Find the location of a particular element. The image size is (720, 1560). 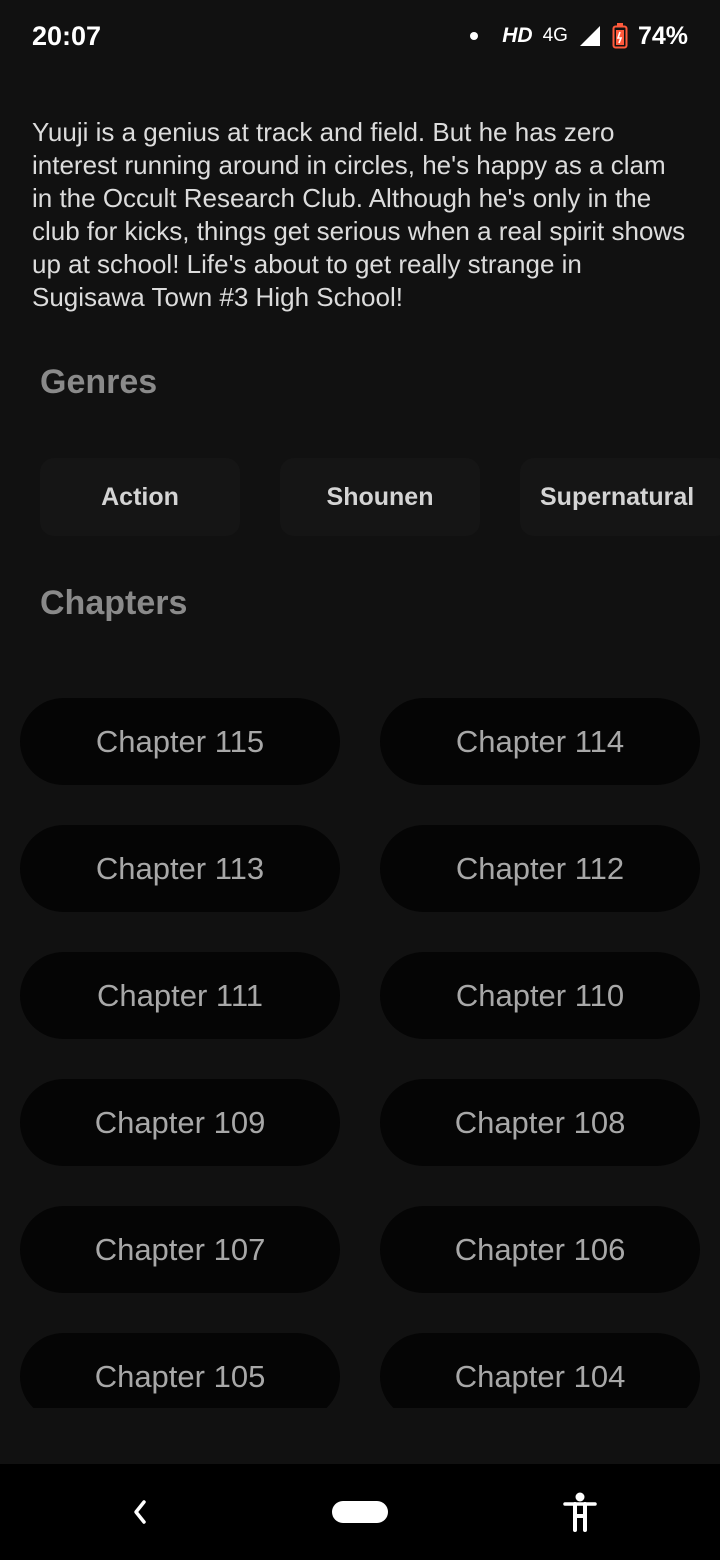

home-pill-icon is located at coordinates (360, 1512).